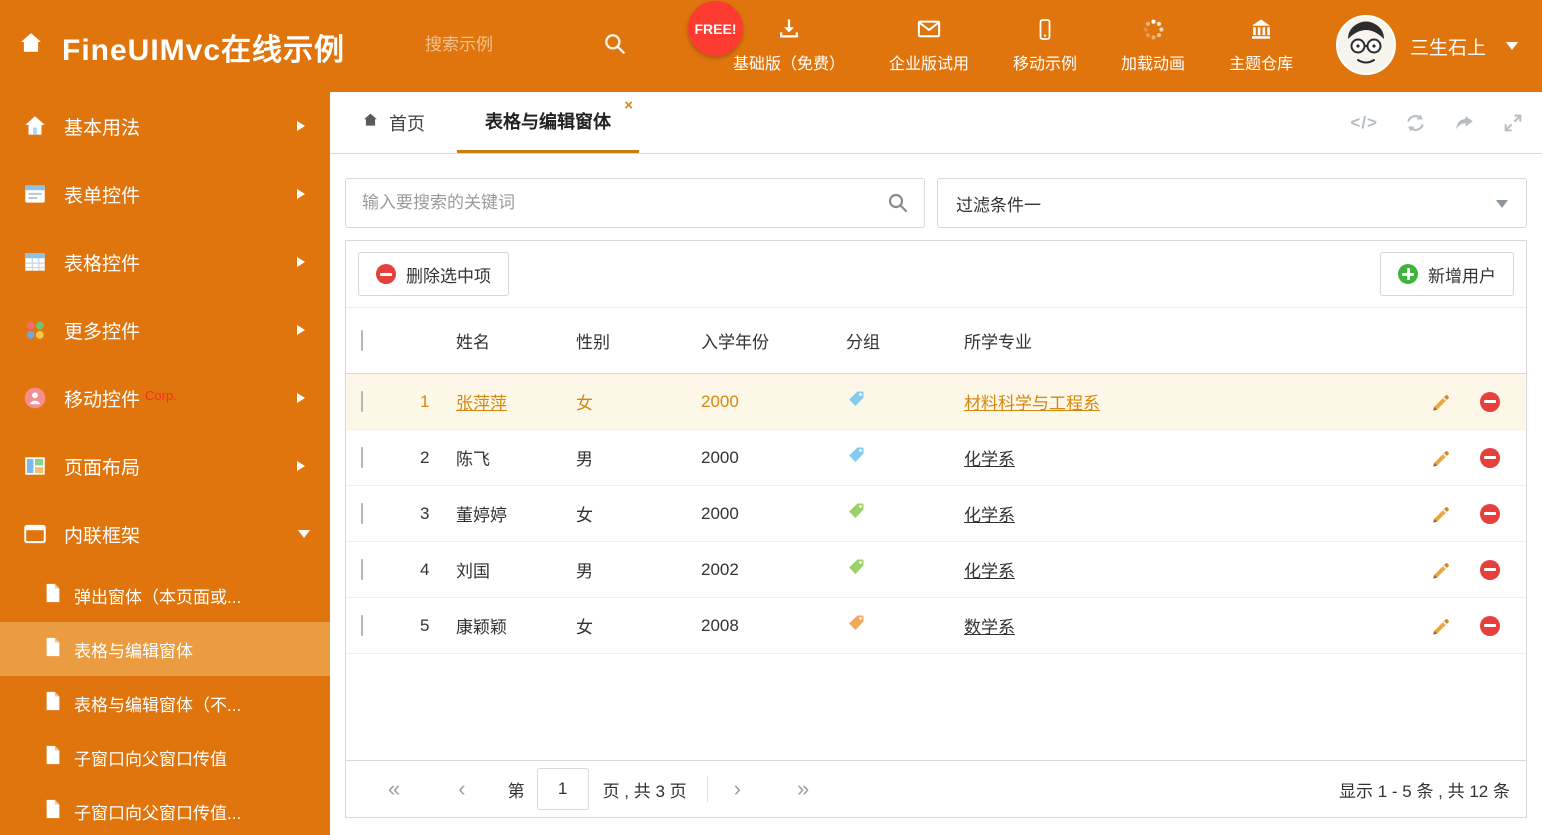  Describe the element at coordinates (102, 468) in the screenshot. I see `sidebar-item-label: 页面布局` at that location.